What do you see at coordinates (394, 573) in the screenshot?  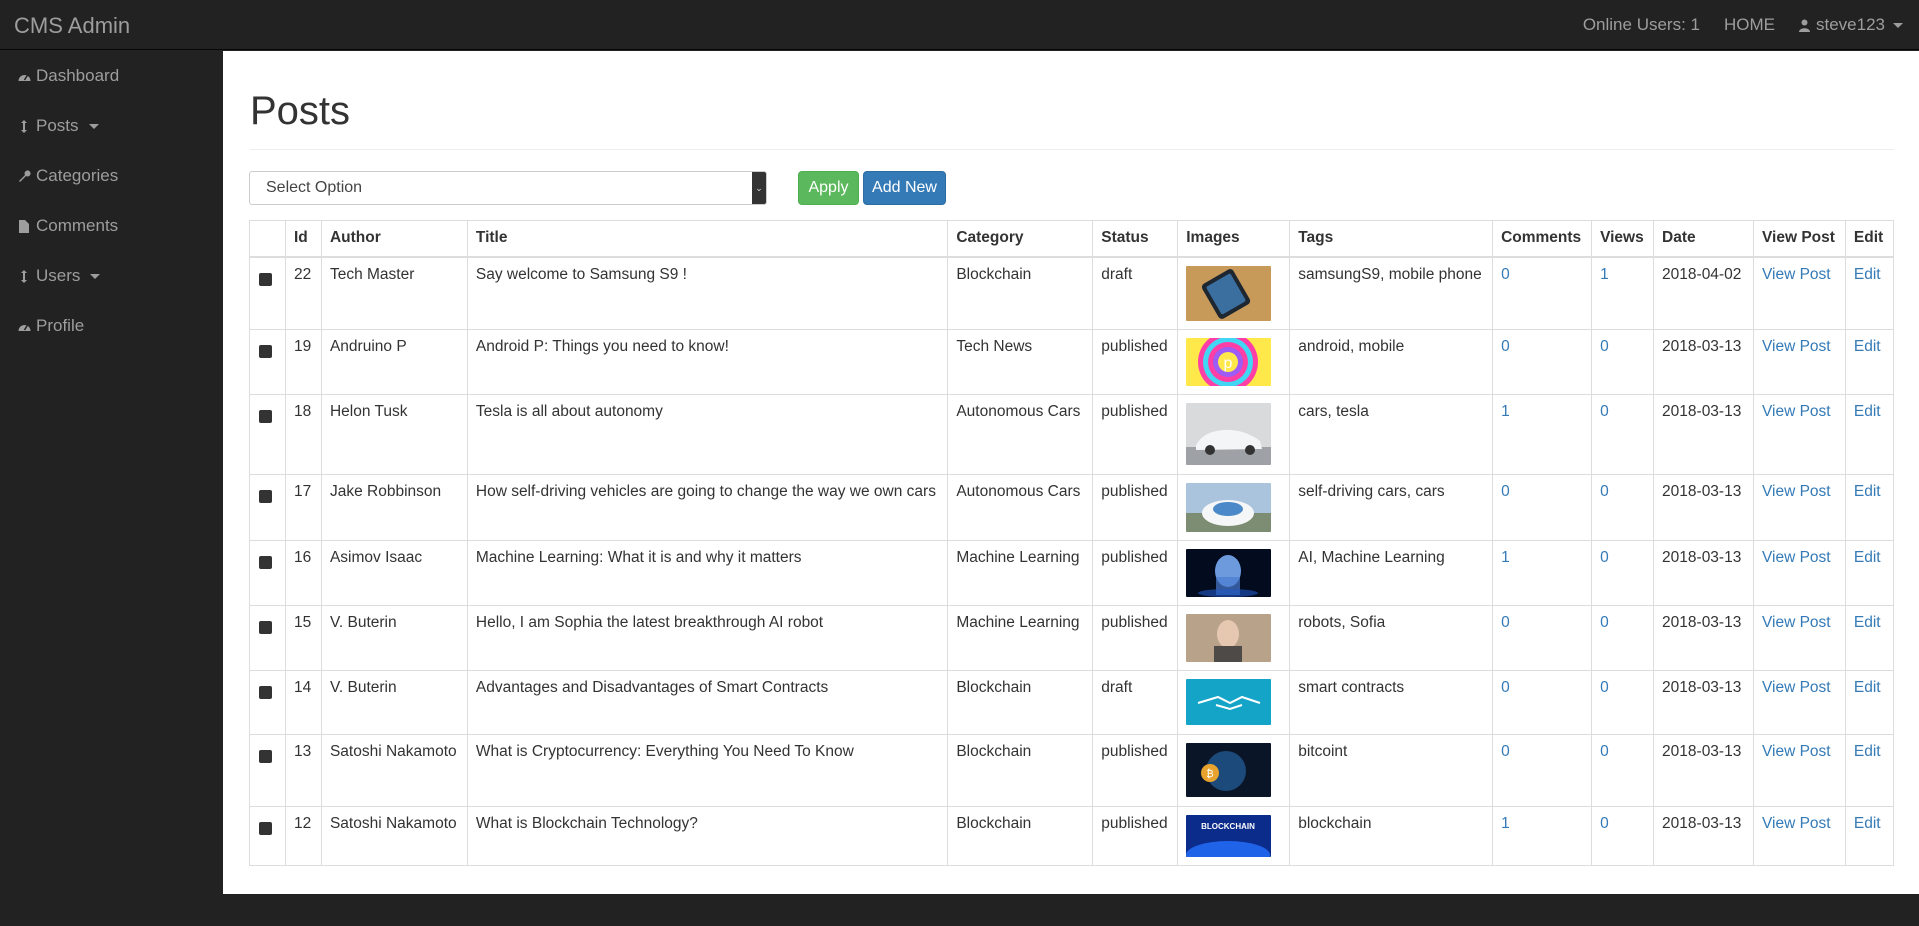 I see `post-author-cell: Asimov Isaac` at bounding box center [394, 573].